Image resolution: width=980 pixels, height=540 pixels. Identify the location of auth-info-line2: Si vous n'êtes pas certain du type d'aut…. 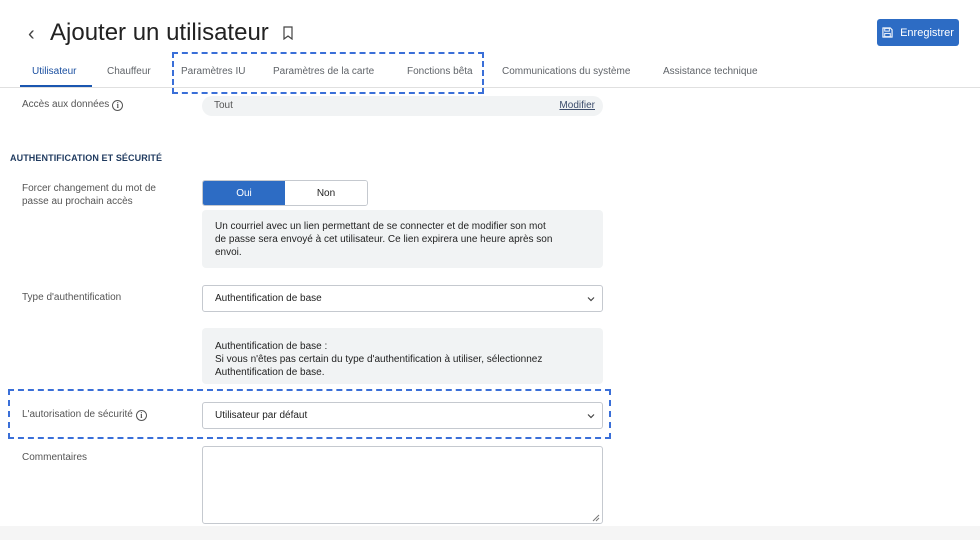
(379, 359).